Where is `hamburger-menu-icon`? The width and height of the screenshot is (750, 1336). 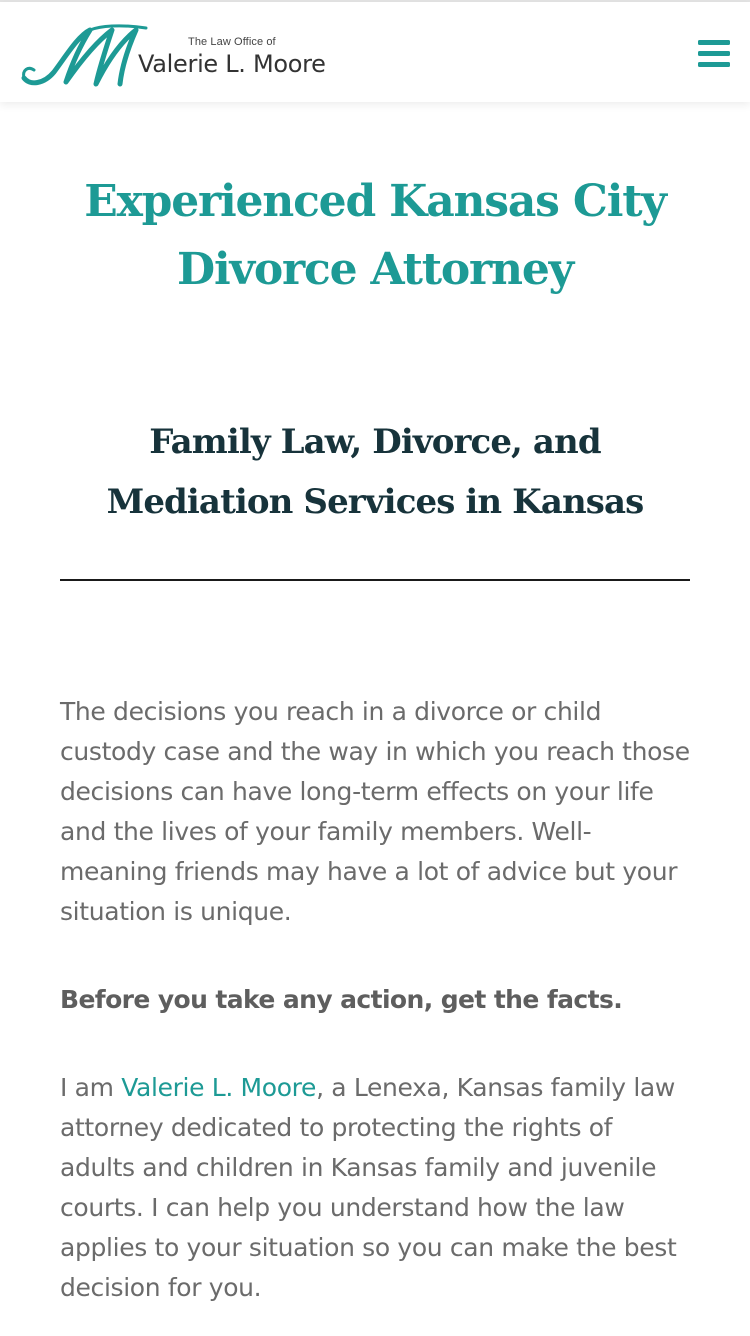
hamburger-menu-icon is located at coordinates (714, 53).